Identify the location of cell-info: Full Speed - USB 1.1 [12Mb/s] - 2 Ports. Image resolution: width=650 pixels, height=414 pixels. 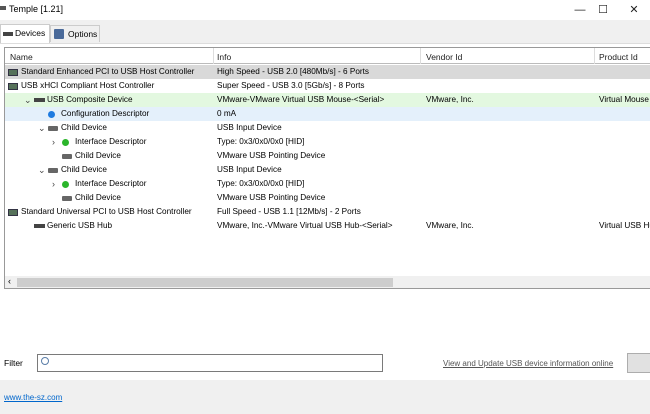
(289, 211).